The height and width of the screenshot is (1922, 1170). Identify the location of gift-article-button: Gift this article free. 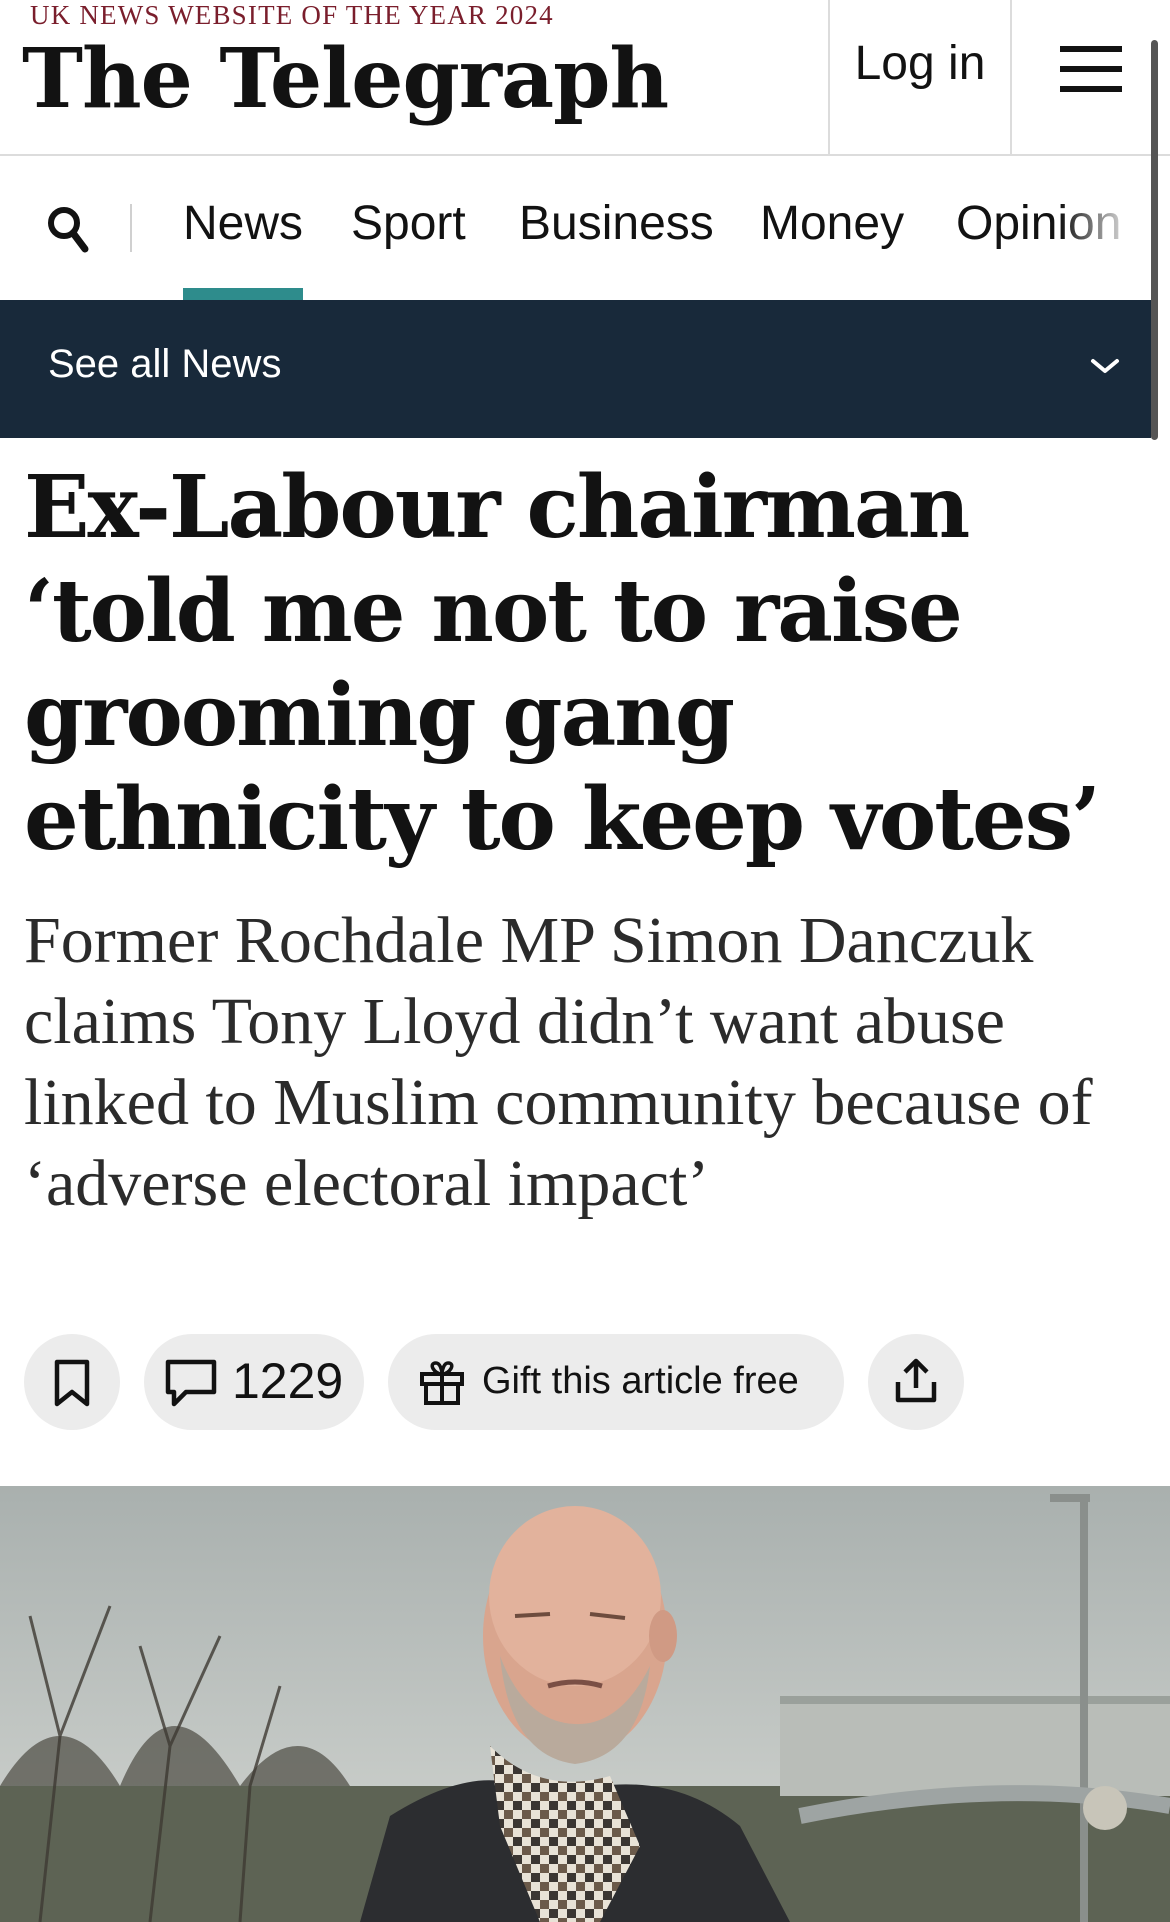
(616, 1382).